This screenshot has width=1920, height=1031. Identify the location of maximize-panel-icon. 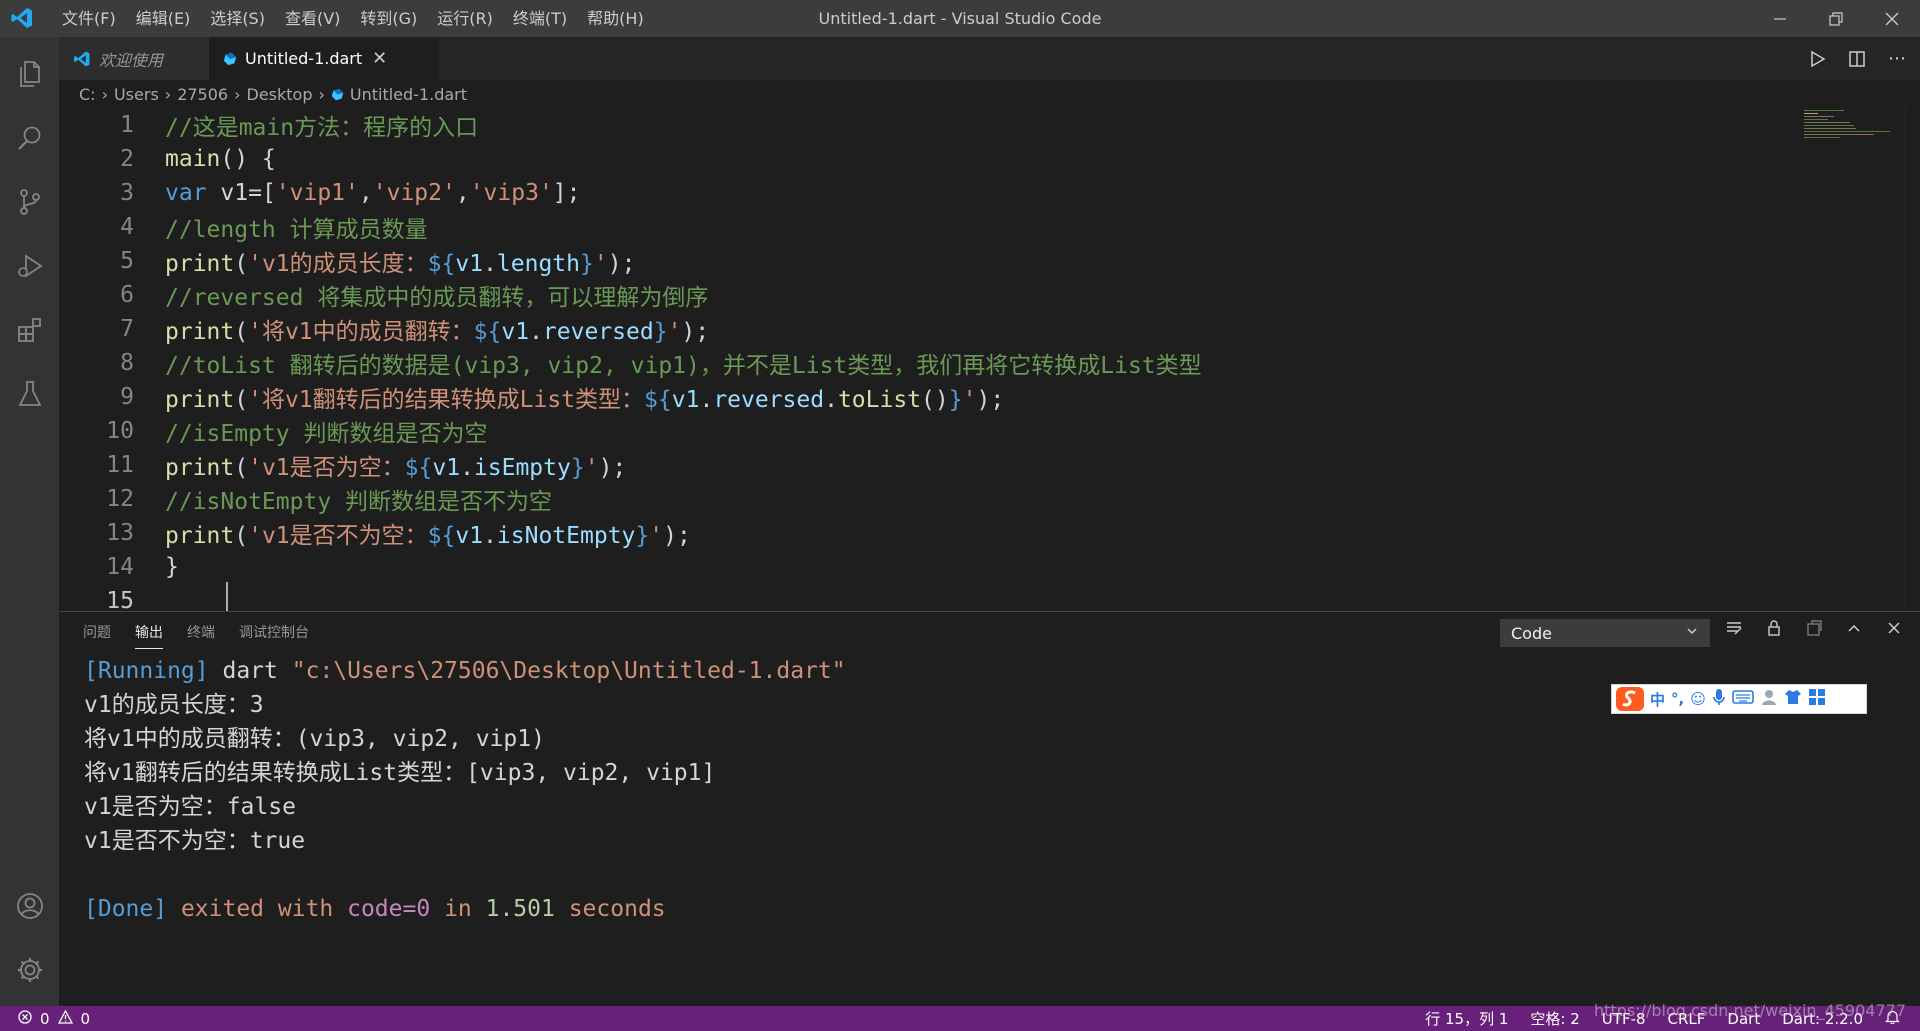
(1854, 628).